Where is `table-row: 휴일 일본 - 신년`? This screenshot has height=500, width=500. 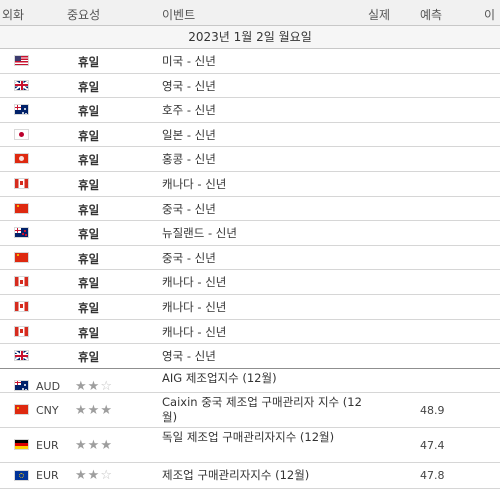
table-row: 휴일 일본 - 신년 is located at coordinates (250, 135).